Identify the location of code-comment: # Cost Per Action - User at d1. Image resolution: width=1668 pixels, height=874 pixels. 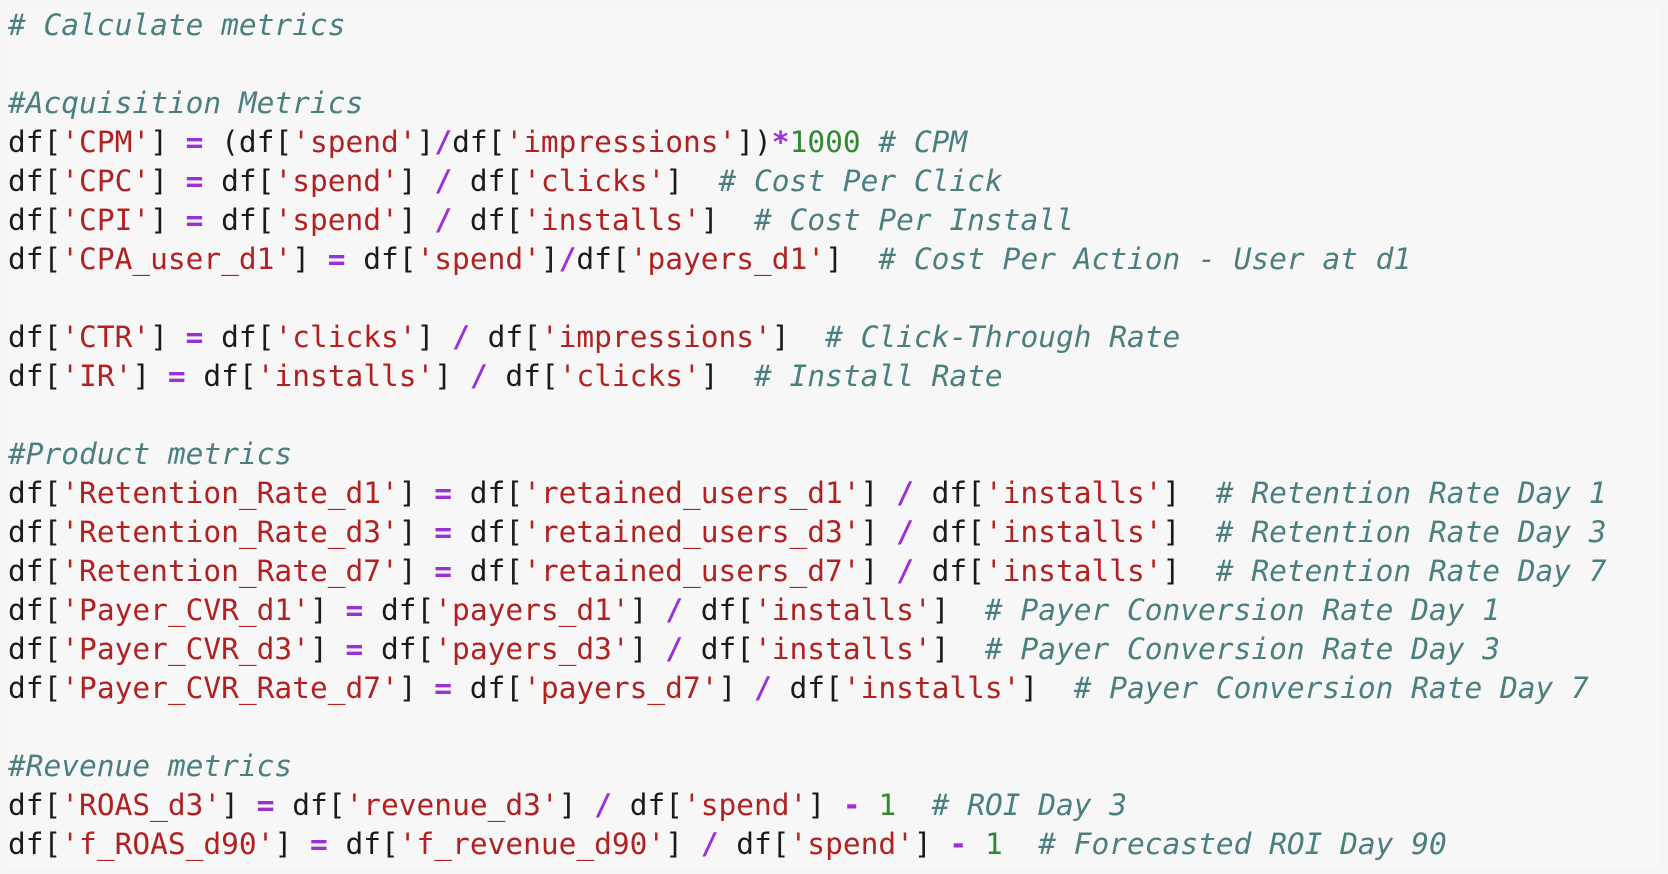
(1145, 259).